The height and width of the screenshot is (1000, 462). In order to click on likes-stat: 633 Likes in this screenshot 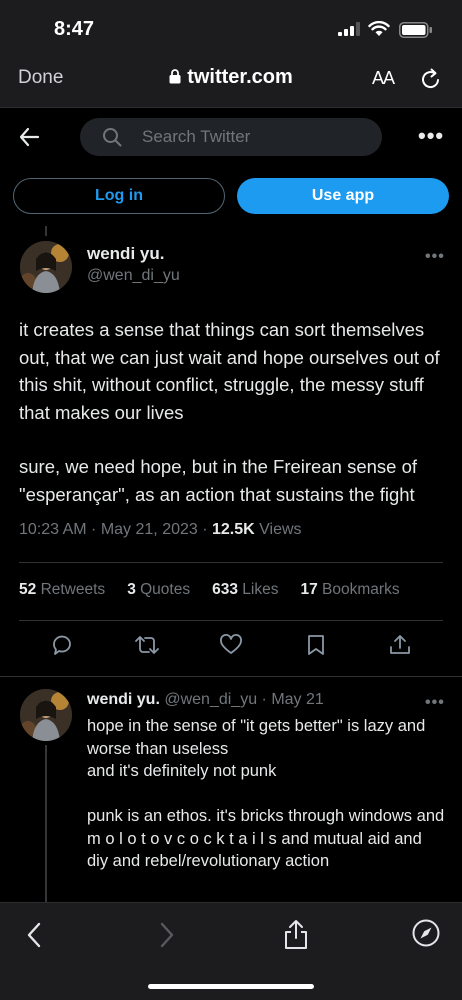, I will do `click(245, 590)`.